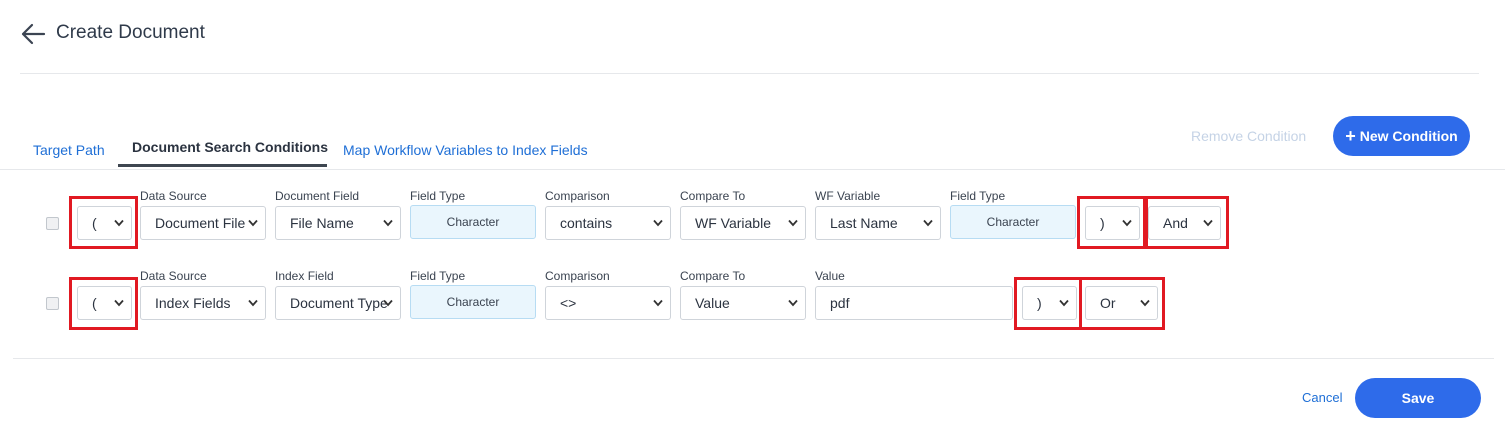  Describe the element at coordinates (304, 276) in the screenshot. I see `index-field-label: Index Field` at that location.